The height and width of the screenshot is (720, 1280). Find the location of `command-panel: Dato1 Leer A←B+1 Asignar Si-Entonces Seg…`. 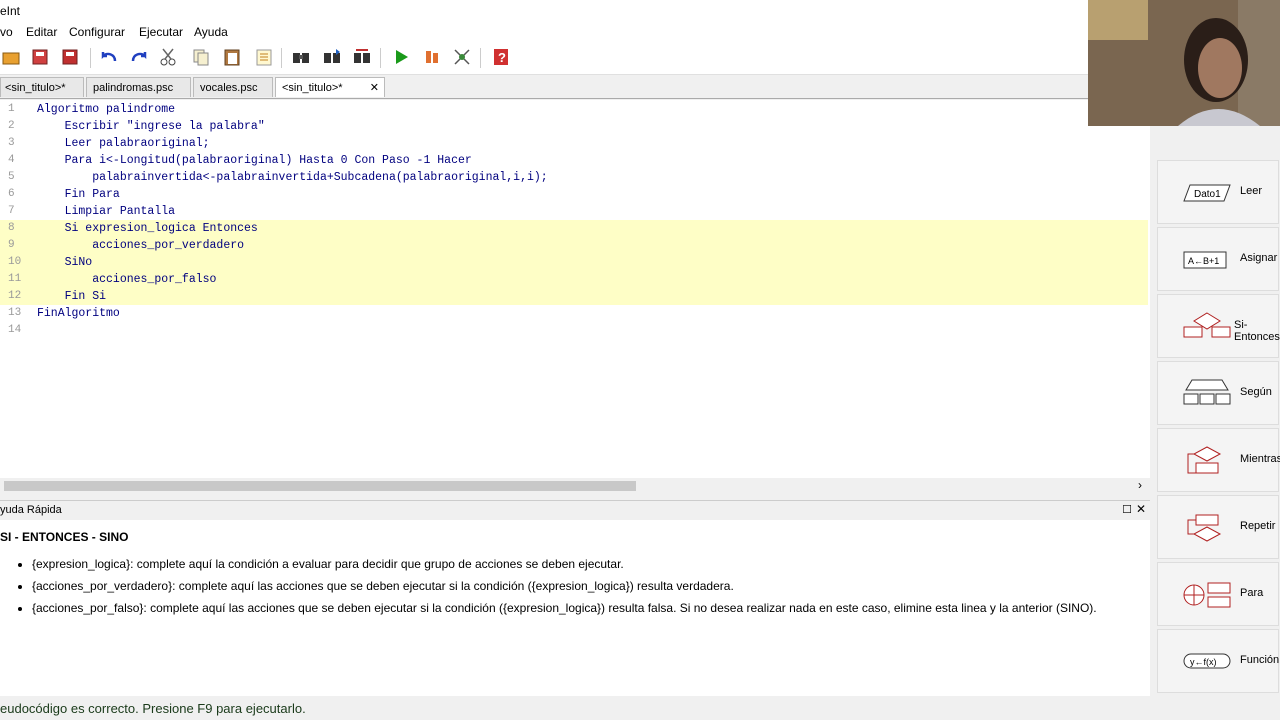

command-panel: Dato1 Leer A←B+1 Asignar Si-Entonces Seg… is located at coordinates (1217, 411).